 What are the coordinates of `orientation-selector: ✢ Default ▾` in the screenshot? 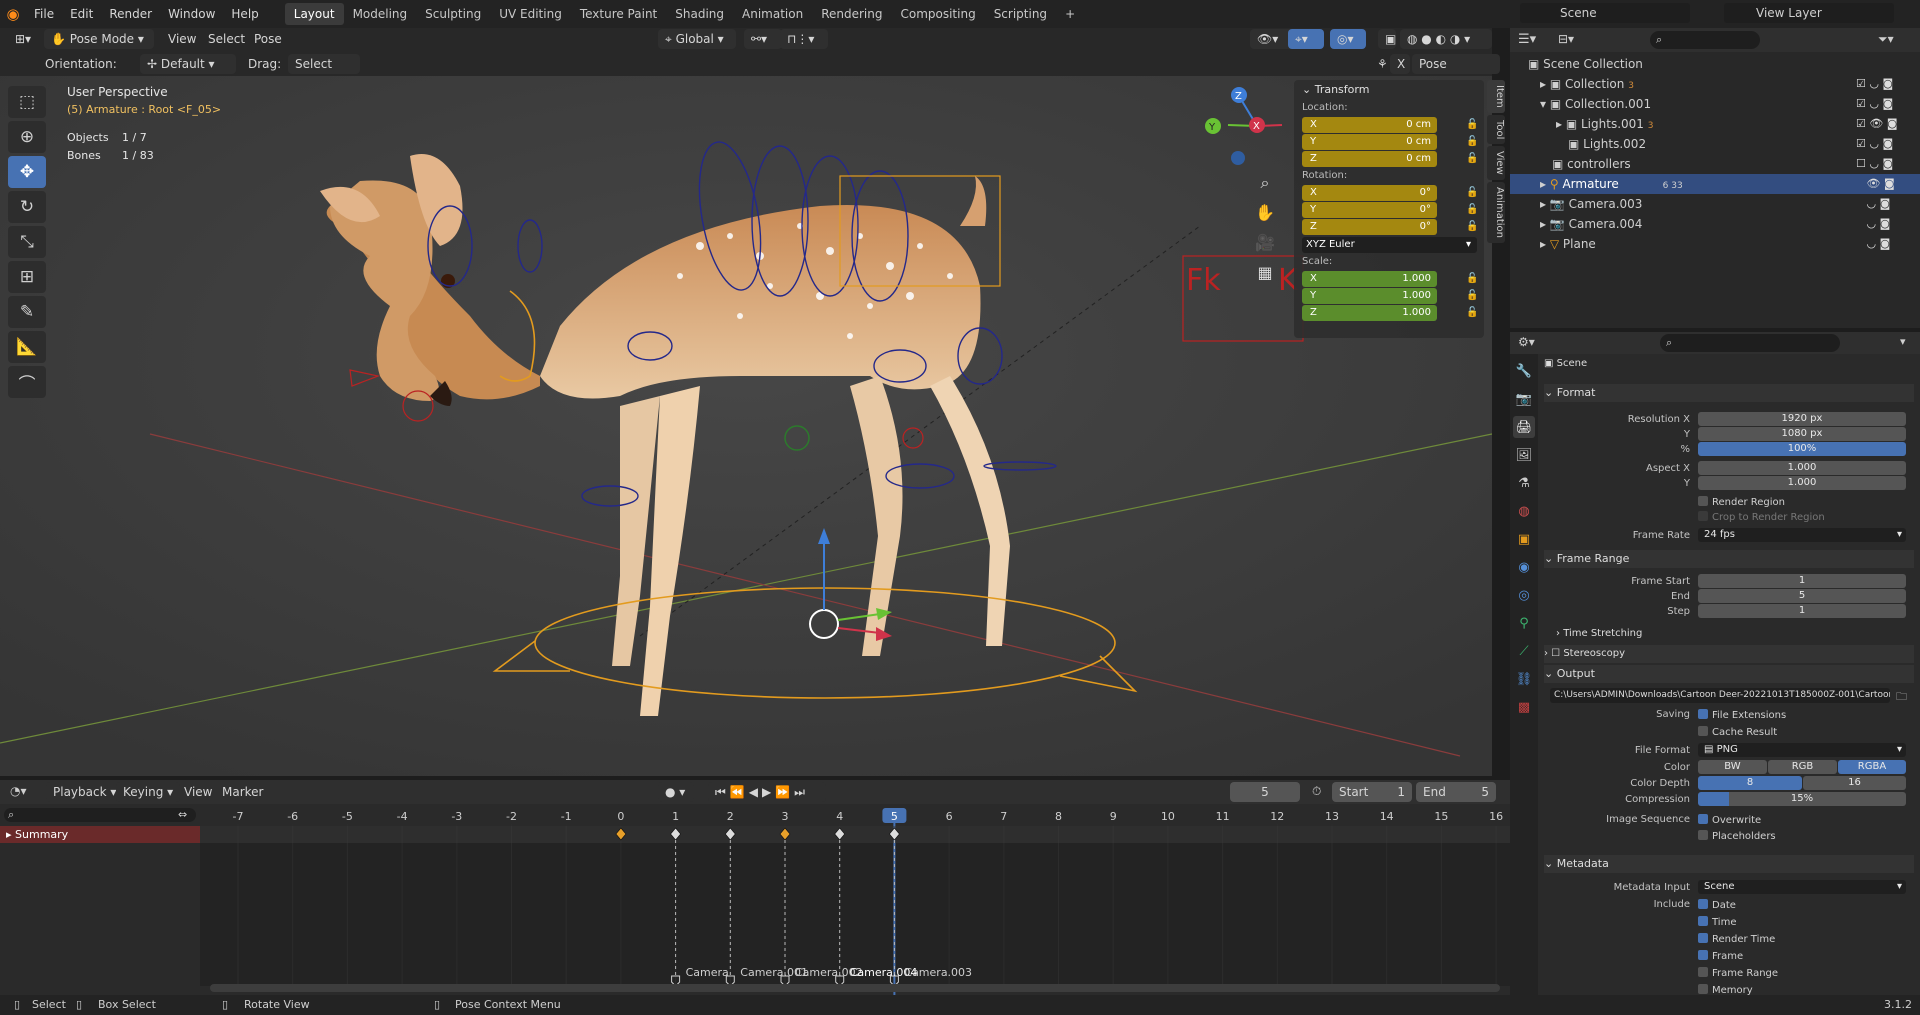 It's located at (188, 64).